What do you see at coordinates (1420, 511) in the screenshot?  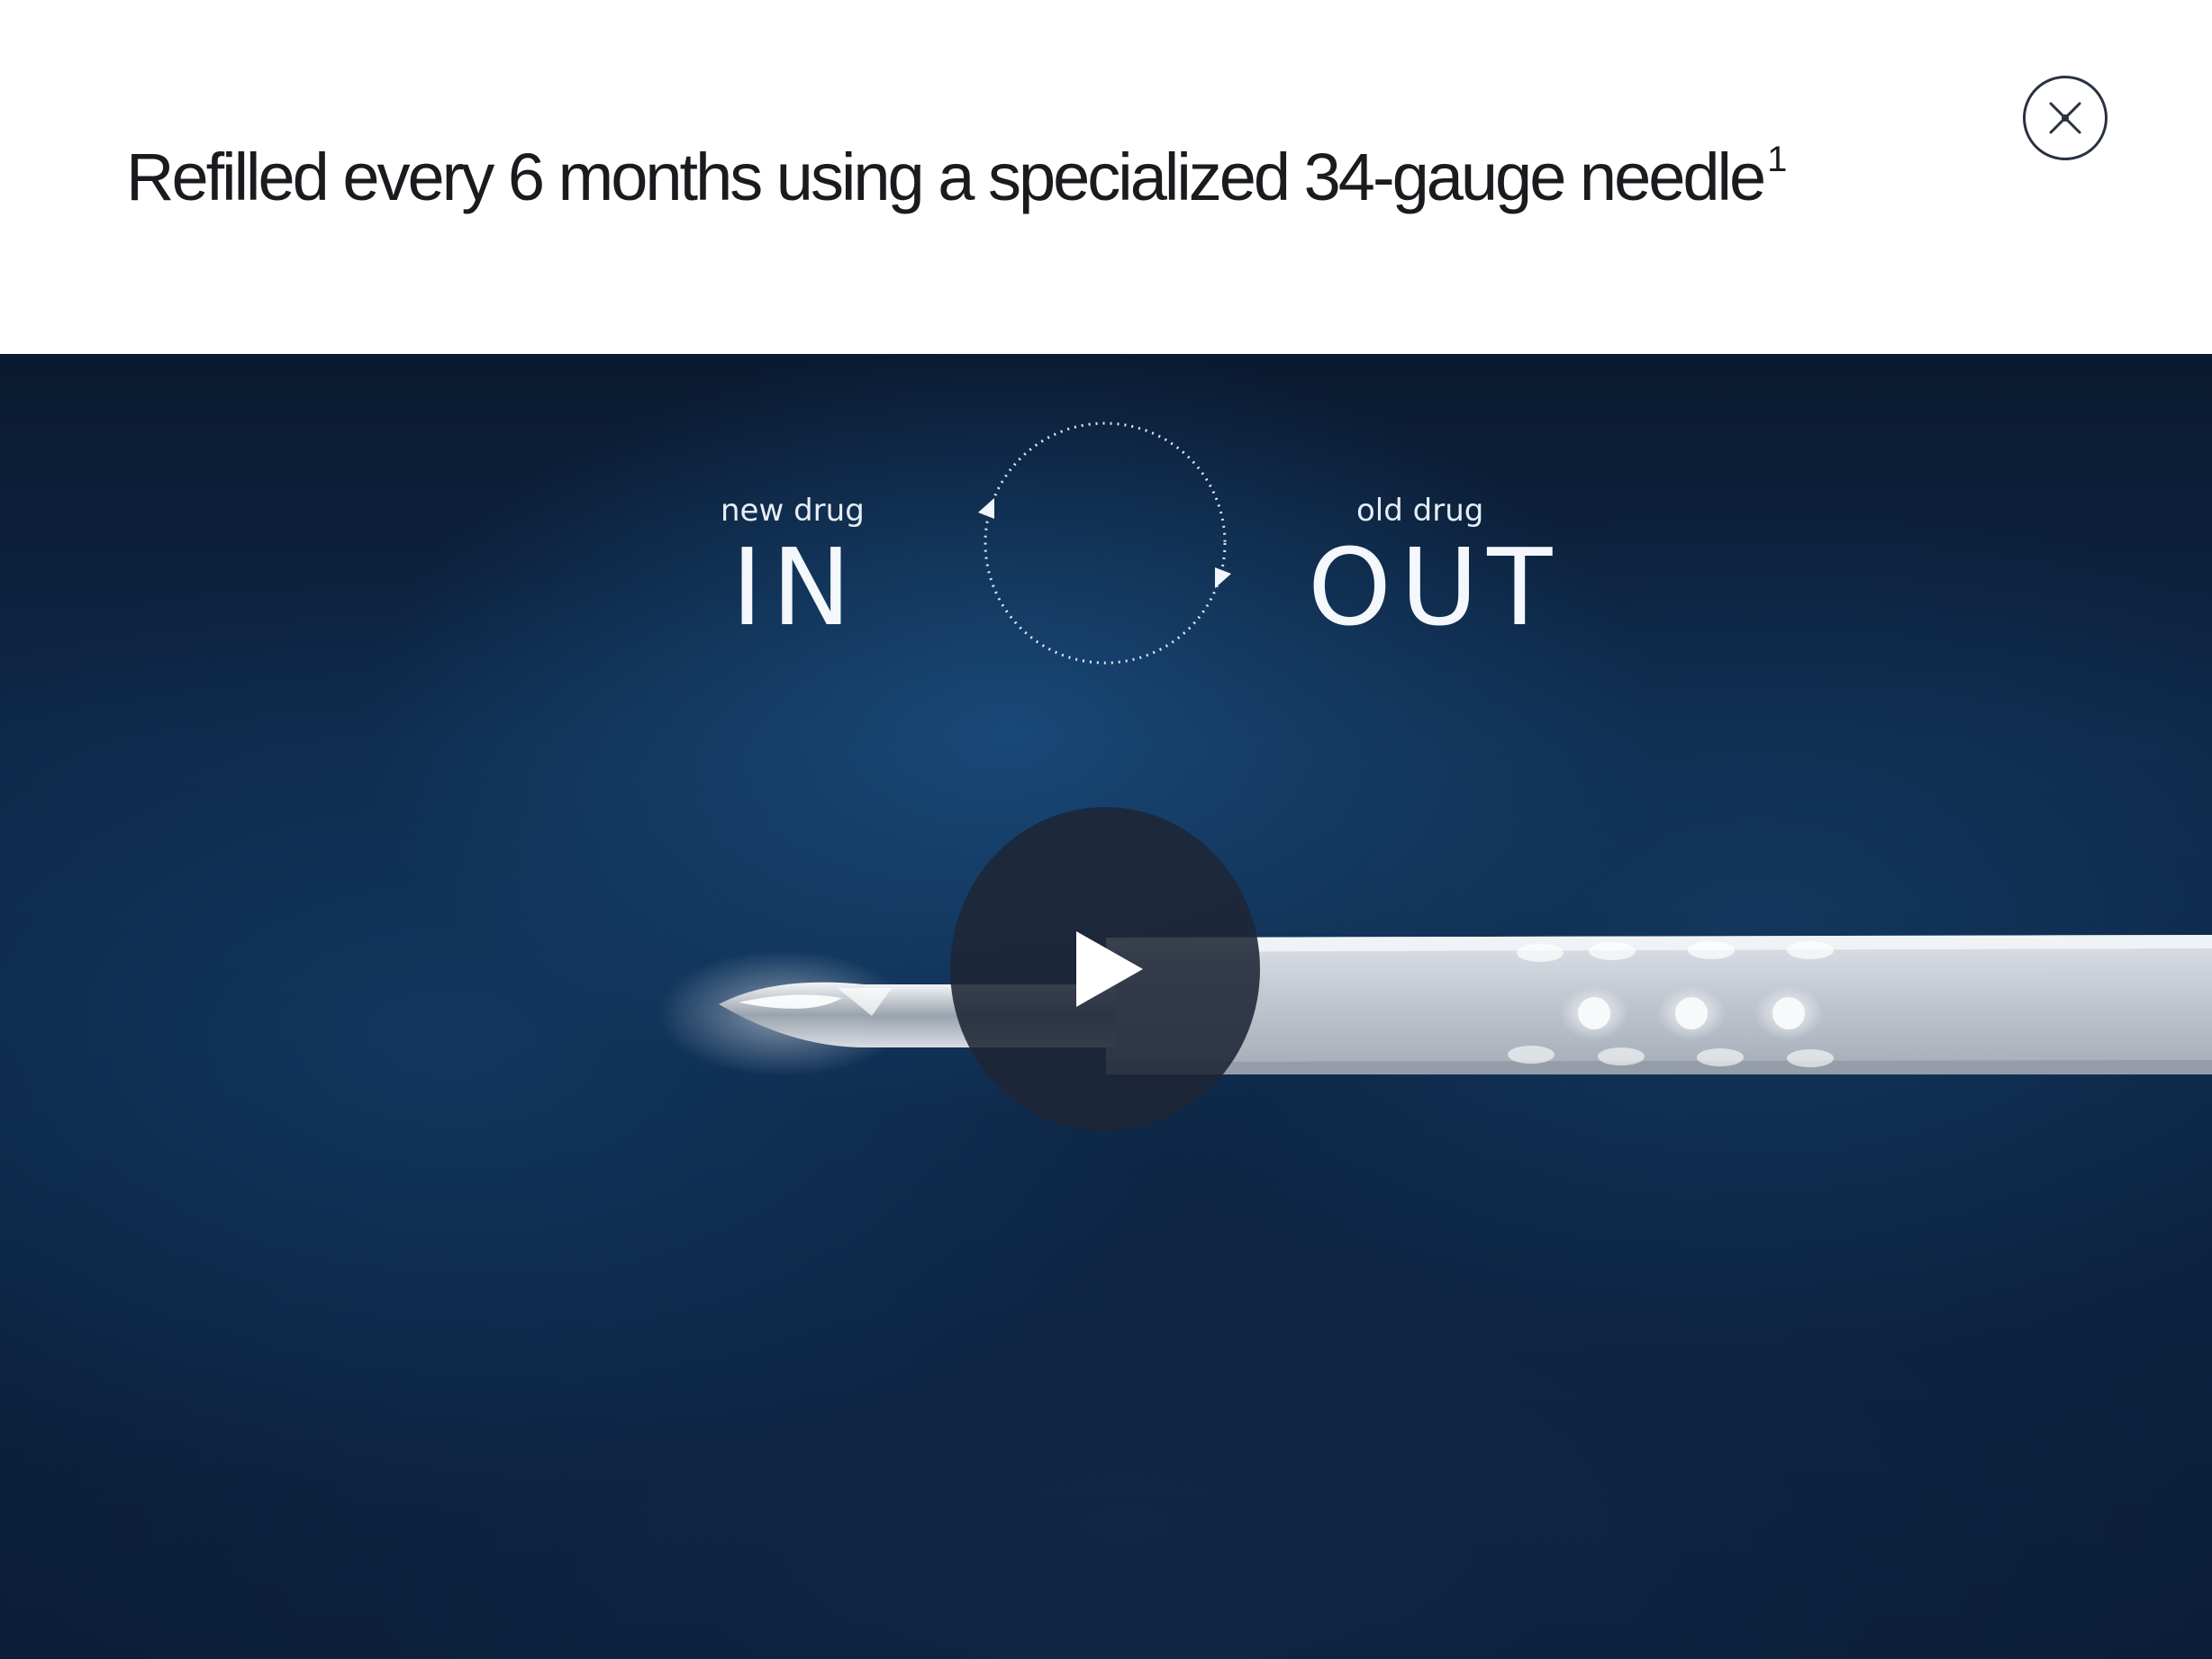 I see `caption-old-drug: old drug` at bounding box center [1420, 511].